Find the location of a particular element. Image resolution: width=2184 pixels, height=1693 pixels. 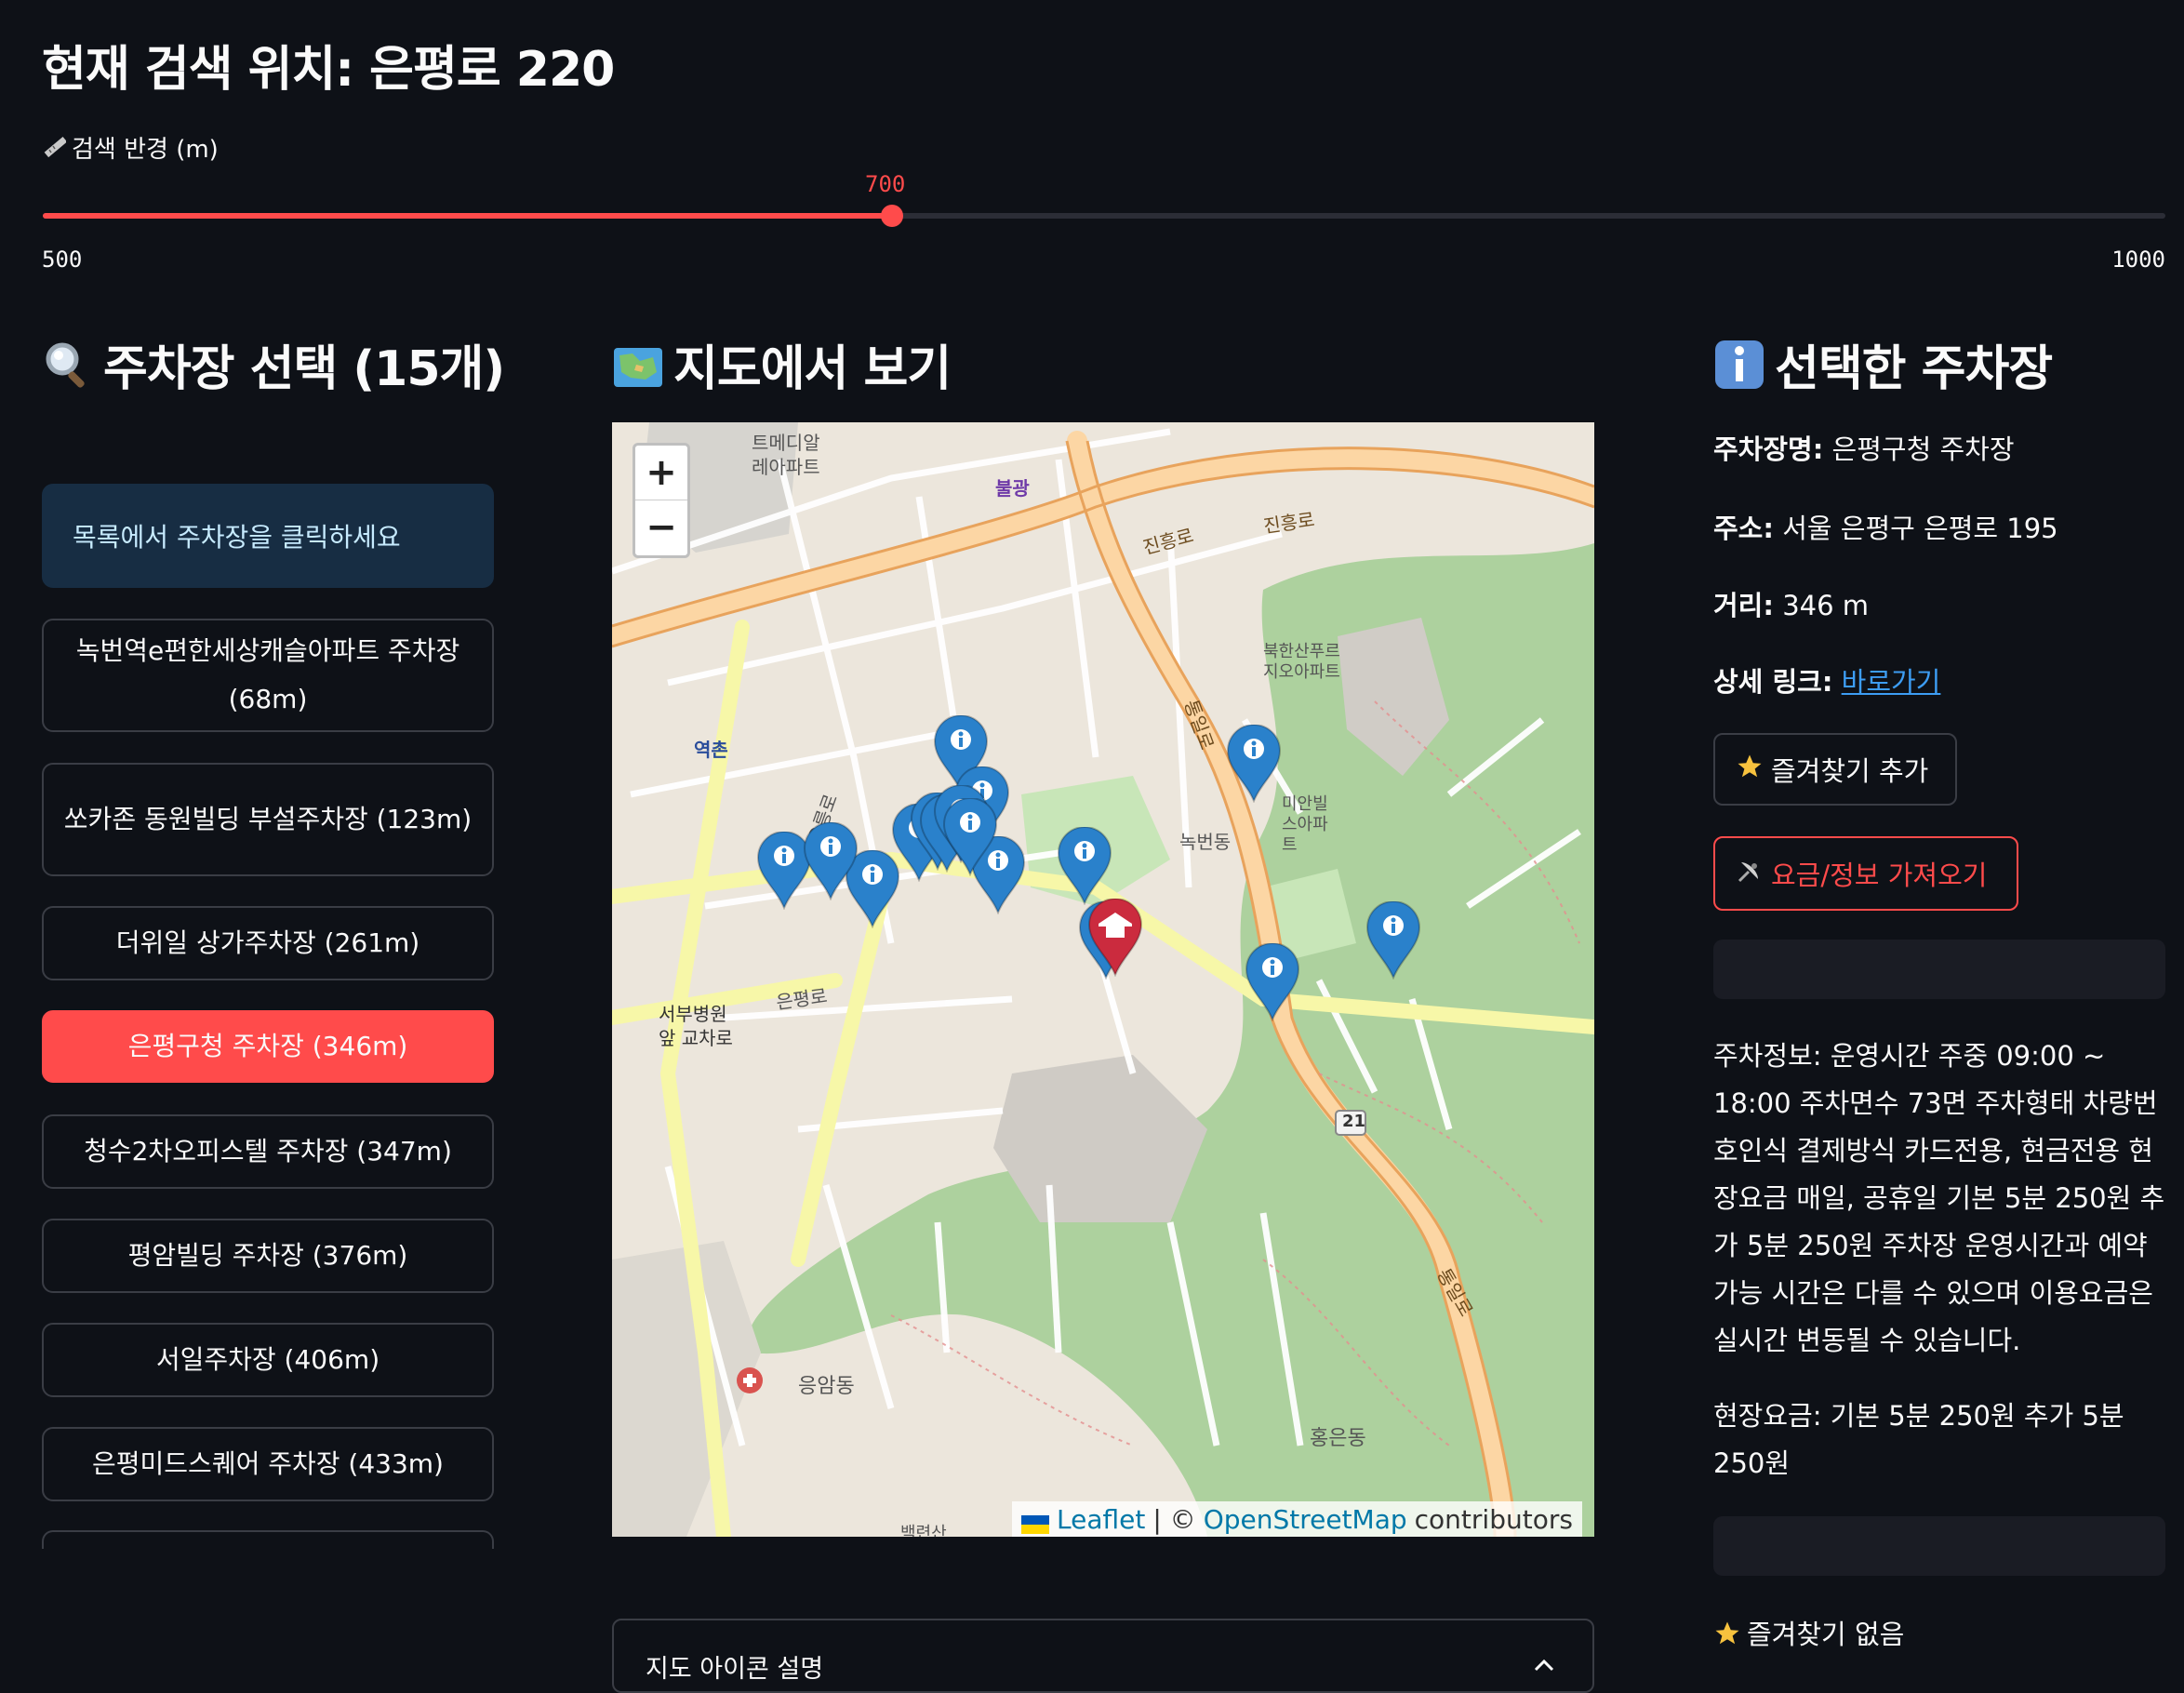

map-zoom-control: + − is located at coordinates (661, 500).